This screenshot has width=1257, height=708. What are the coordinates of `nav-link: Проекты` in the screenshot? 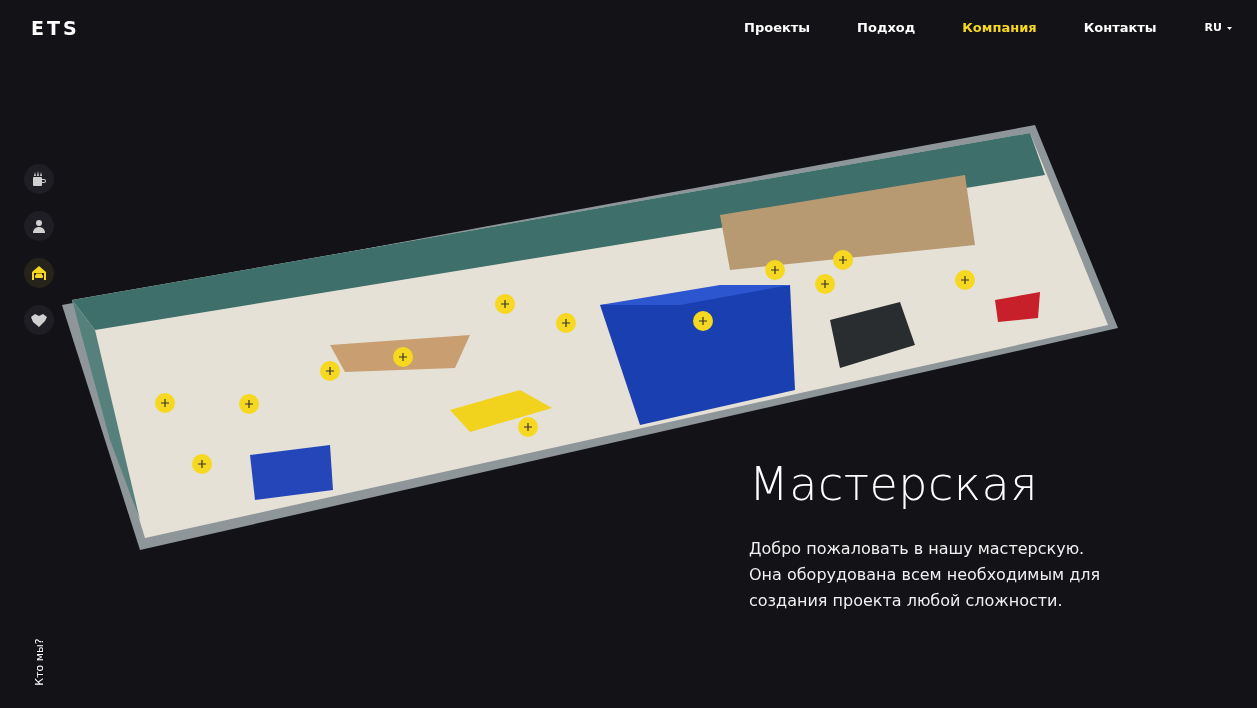 It's located at (777, 28).